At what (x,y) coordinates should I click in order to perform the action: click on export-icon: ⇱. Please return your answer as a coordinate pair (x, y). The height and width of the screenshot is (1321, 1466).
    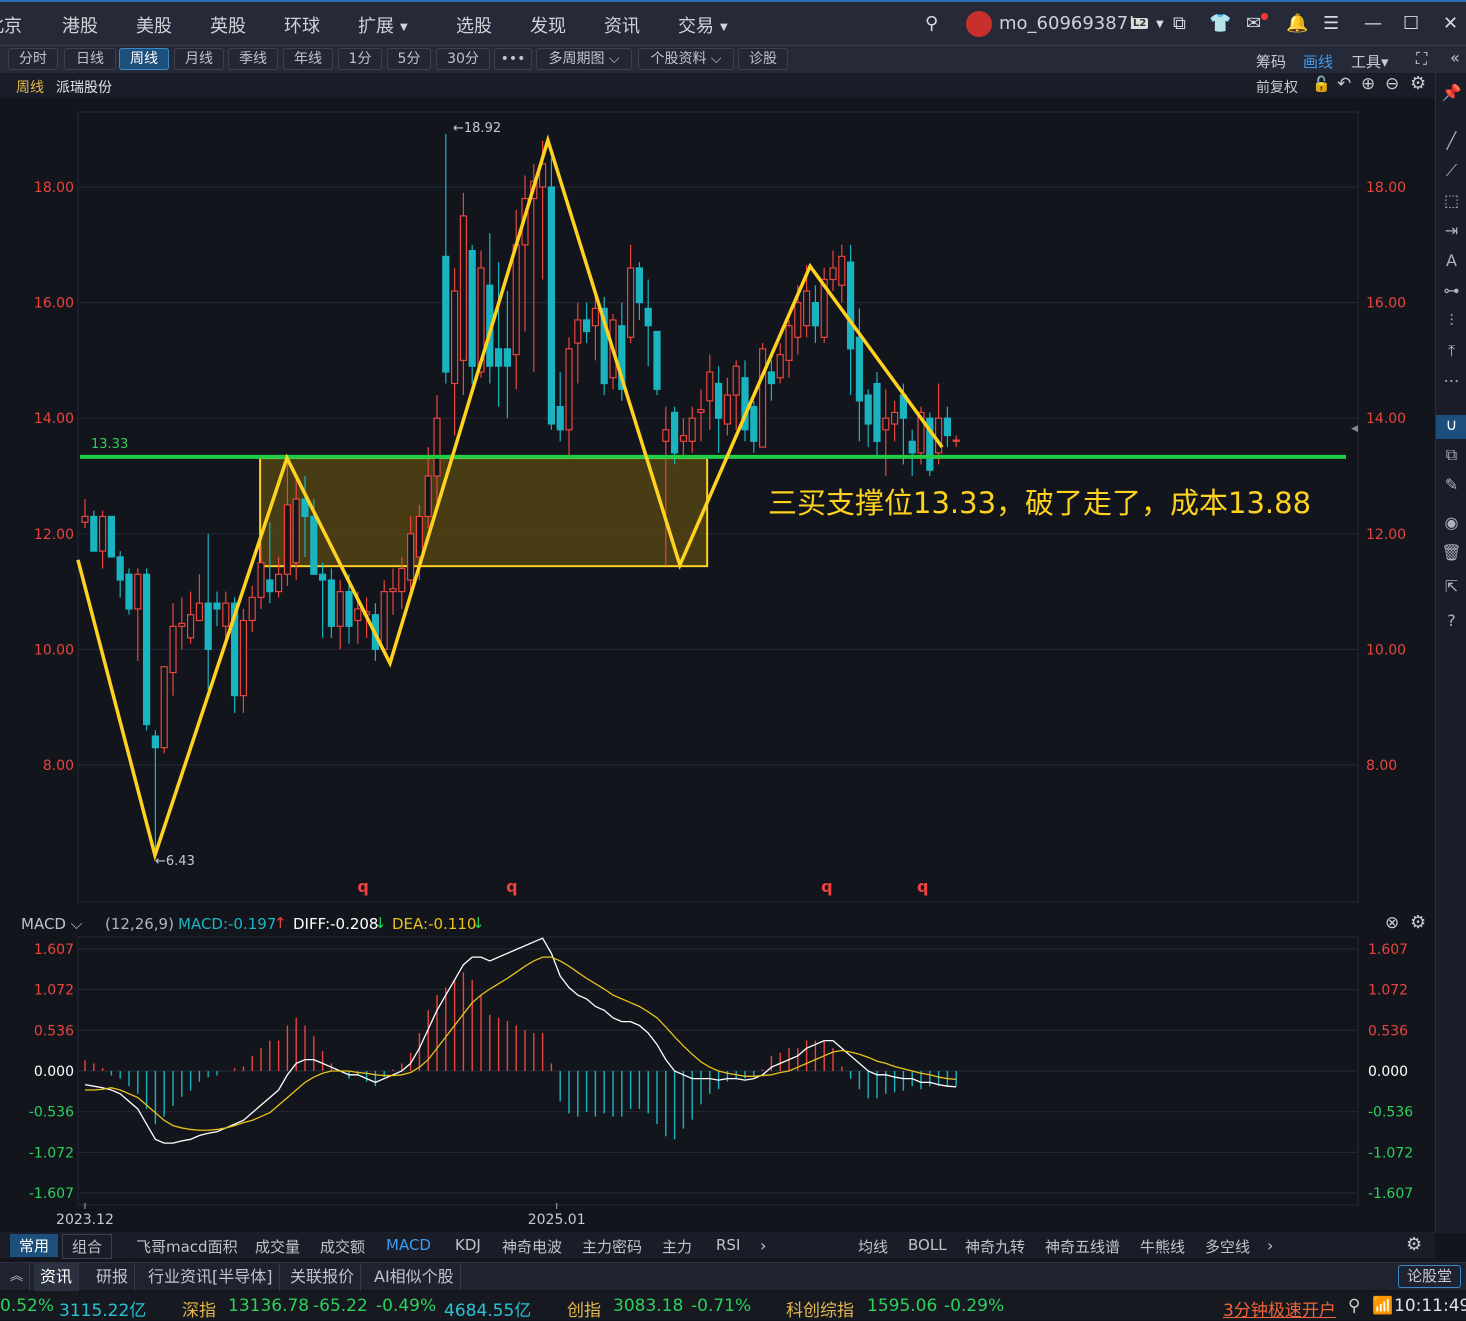
    Looking at the image, I should click on (1451, 586).